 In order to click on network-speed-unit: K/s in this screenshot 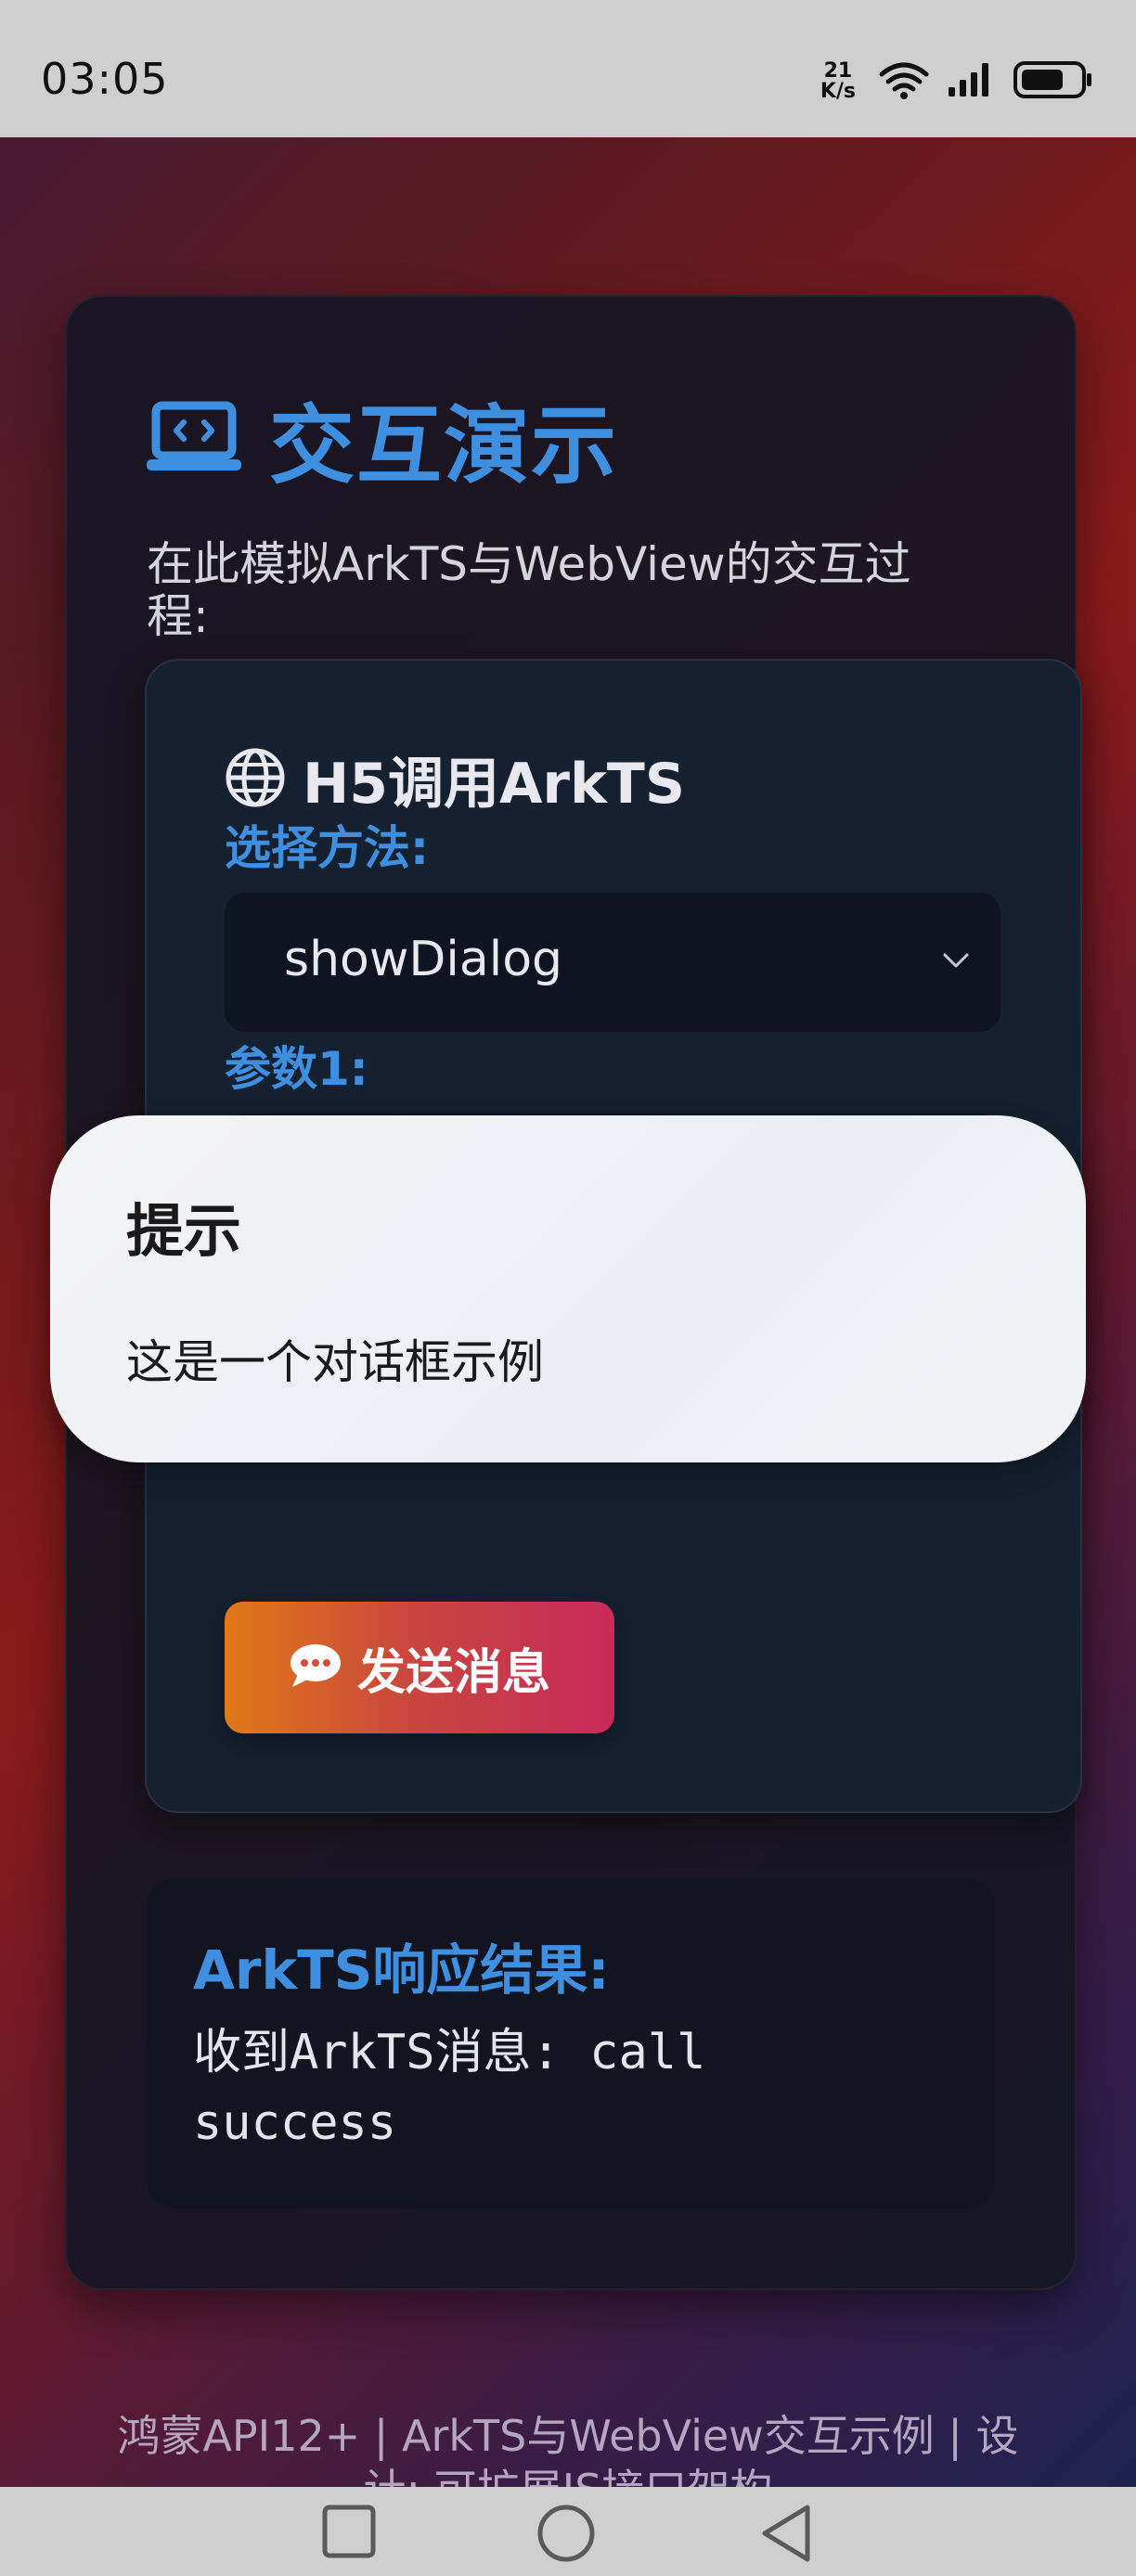, I will do `click(838, 91)`.